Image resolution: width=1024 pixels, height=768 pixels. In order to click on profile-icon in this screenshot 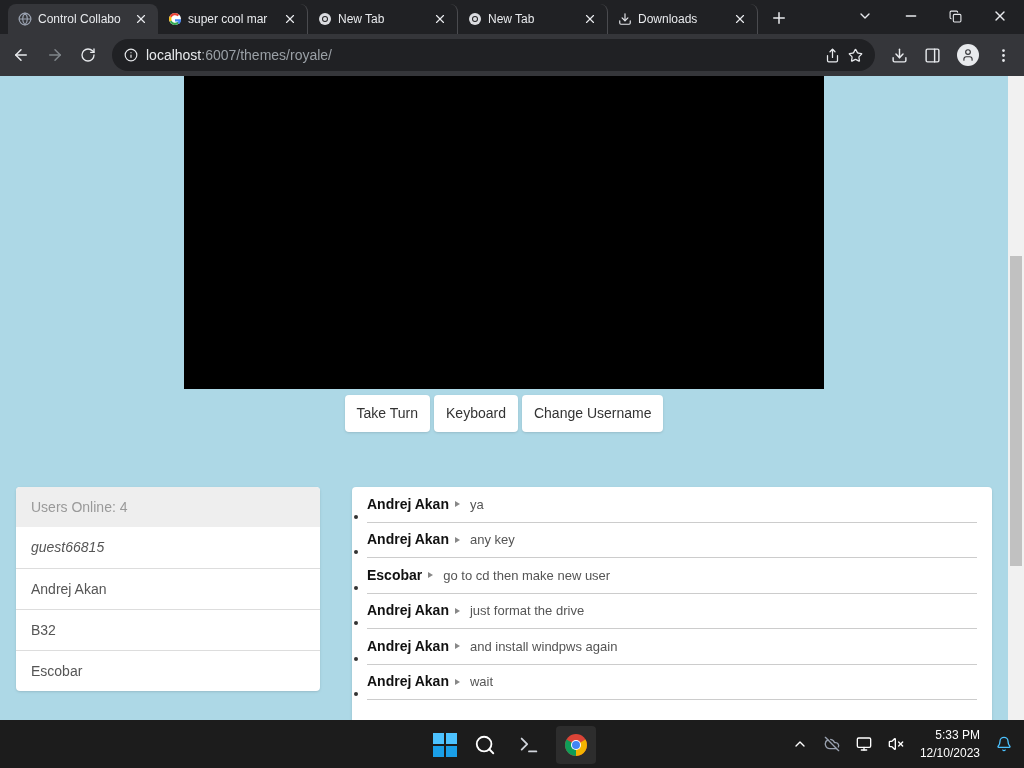, I will do `click(968, 55)`.